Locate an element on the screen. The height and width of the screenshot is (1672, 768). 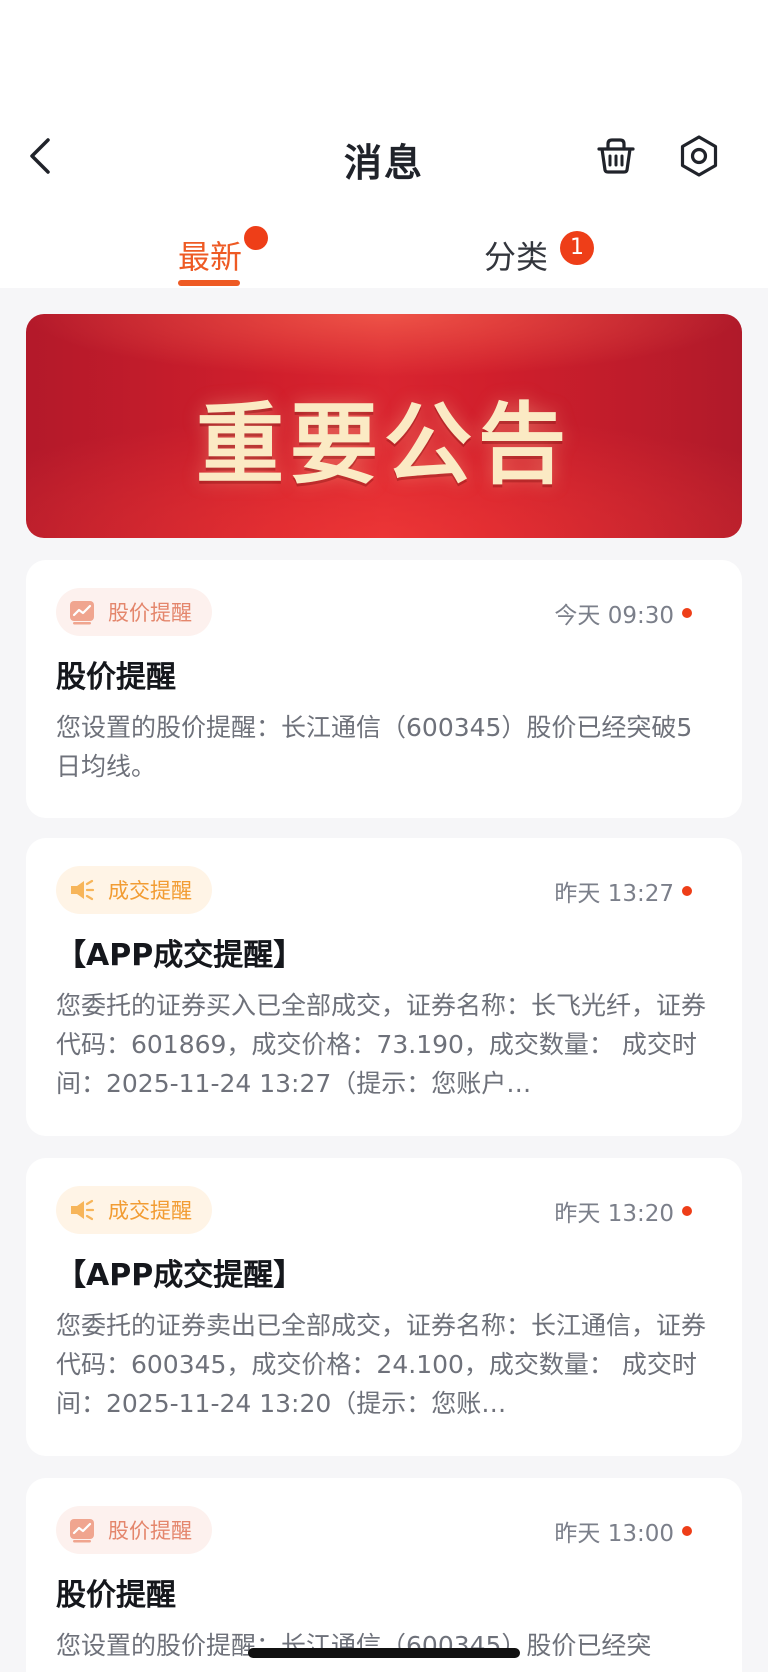
message-body: 您设置的股价提醒：长江通信（600345）股价已经突破5日均线。 is located at coordinates (374, 747).